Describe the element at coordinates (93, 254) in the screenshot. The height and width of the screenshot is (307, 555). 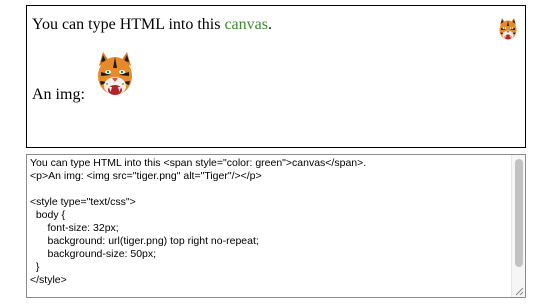
I see `code-line: background-size: 50px;` at that location.